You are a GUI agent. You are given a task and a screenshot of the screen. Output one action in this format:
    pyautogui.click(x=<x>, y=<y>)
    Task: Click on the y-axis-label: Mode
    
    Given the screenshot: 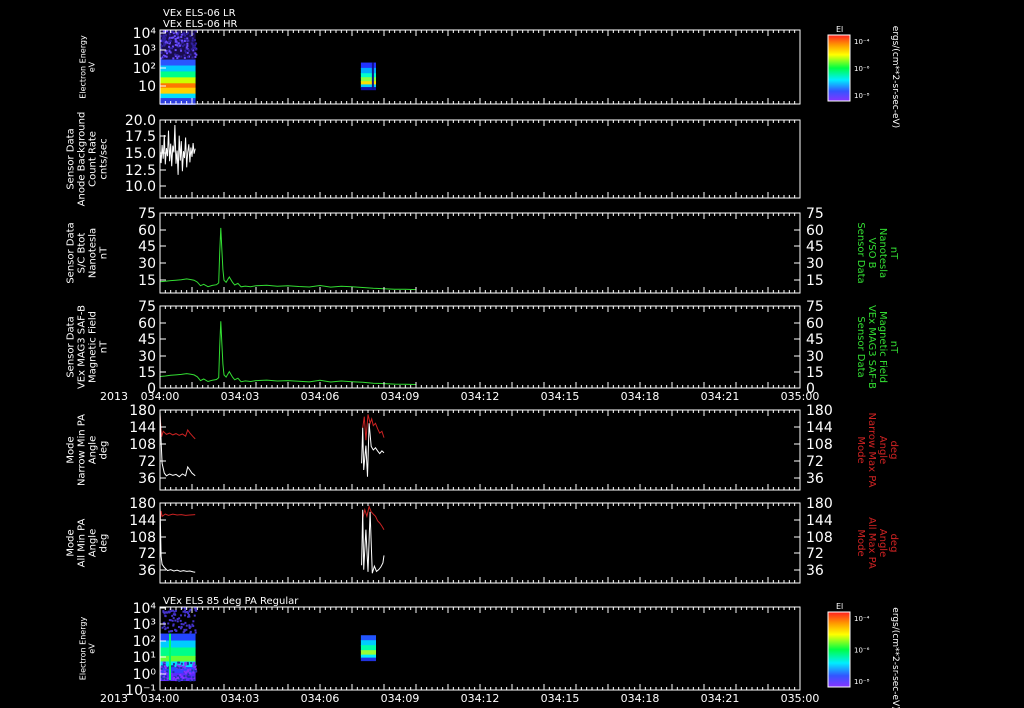 What is the action you would take?
    pyautogui.click(x=71, y=449)
    